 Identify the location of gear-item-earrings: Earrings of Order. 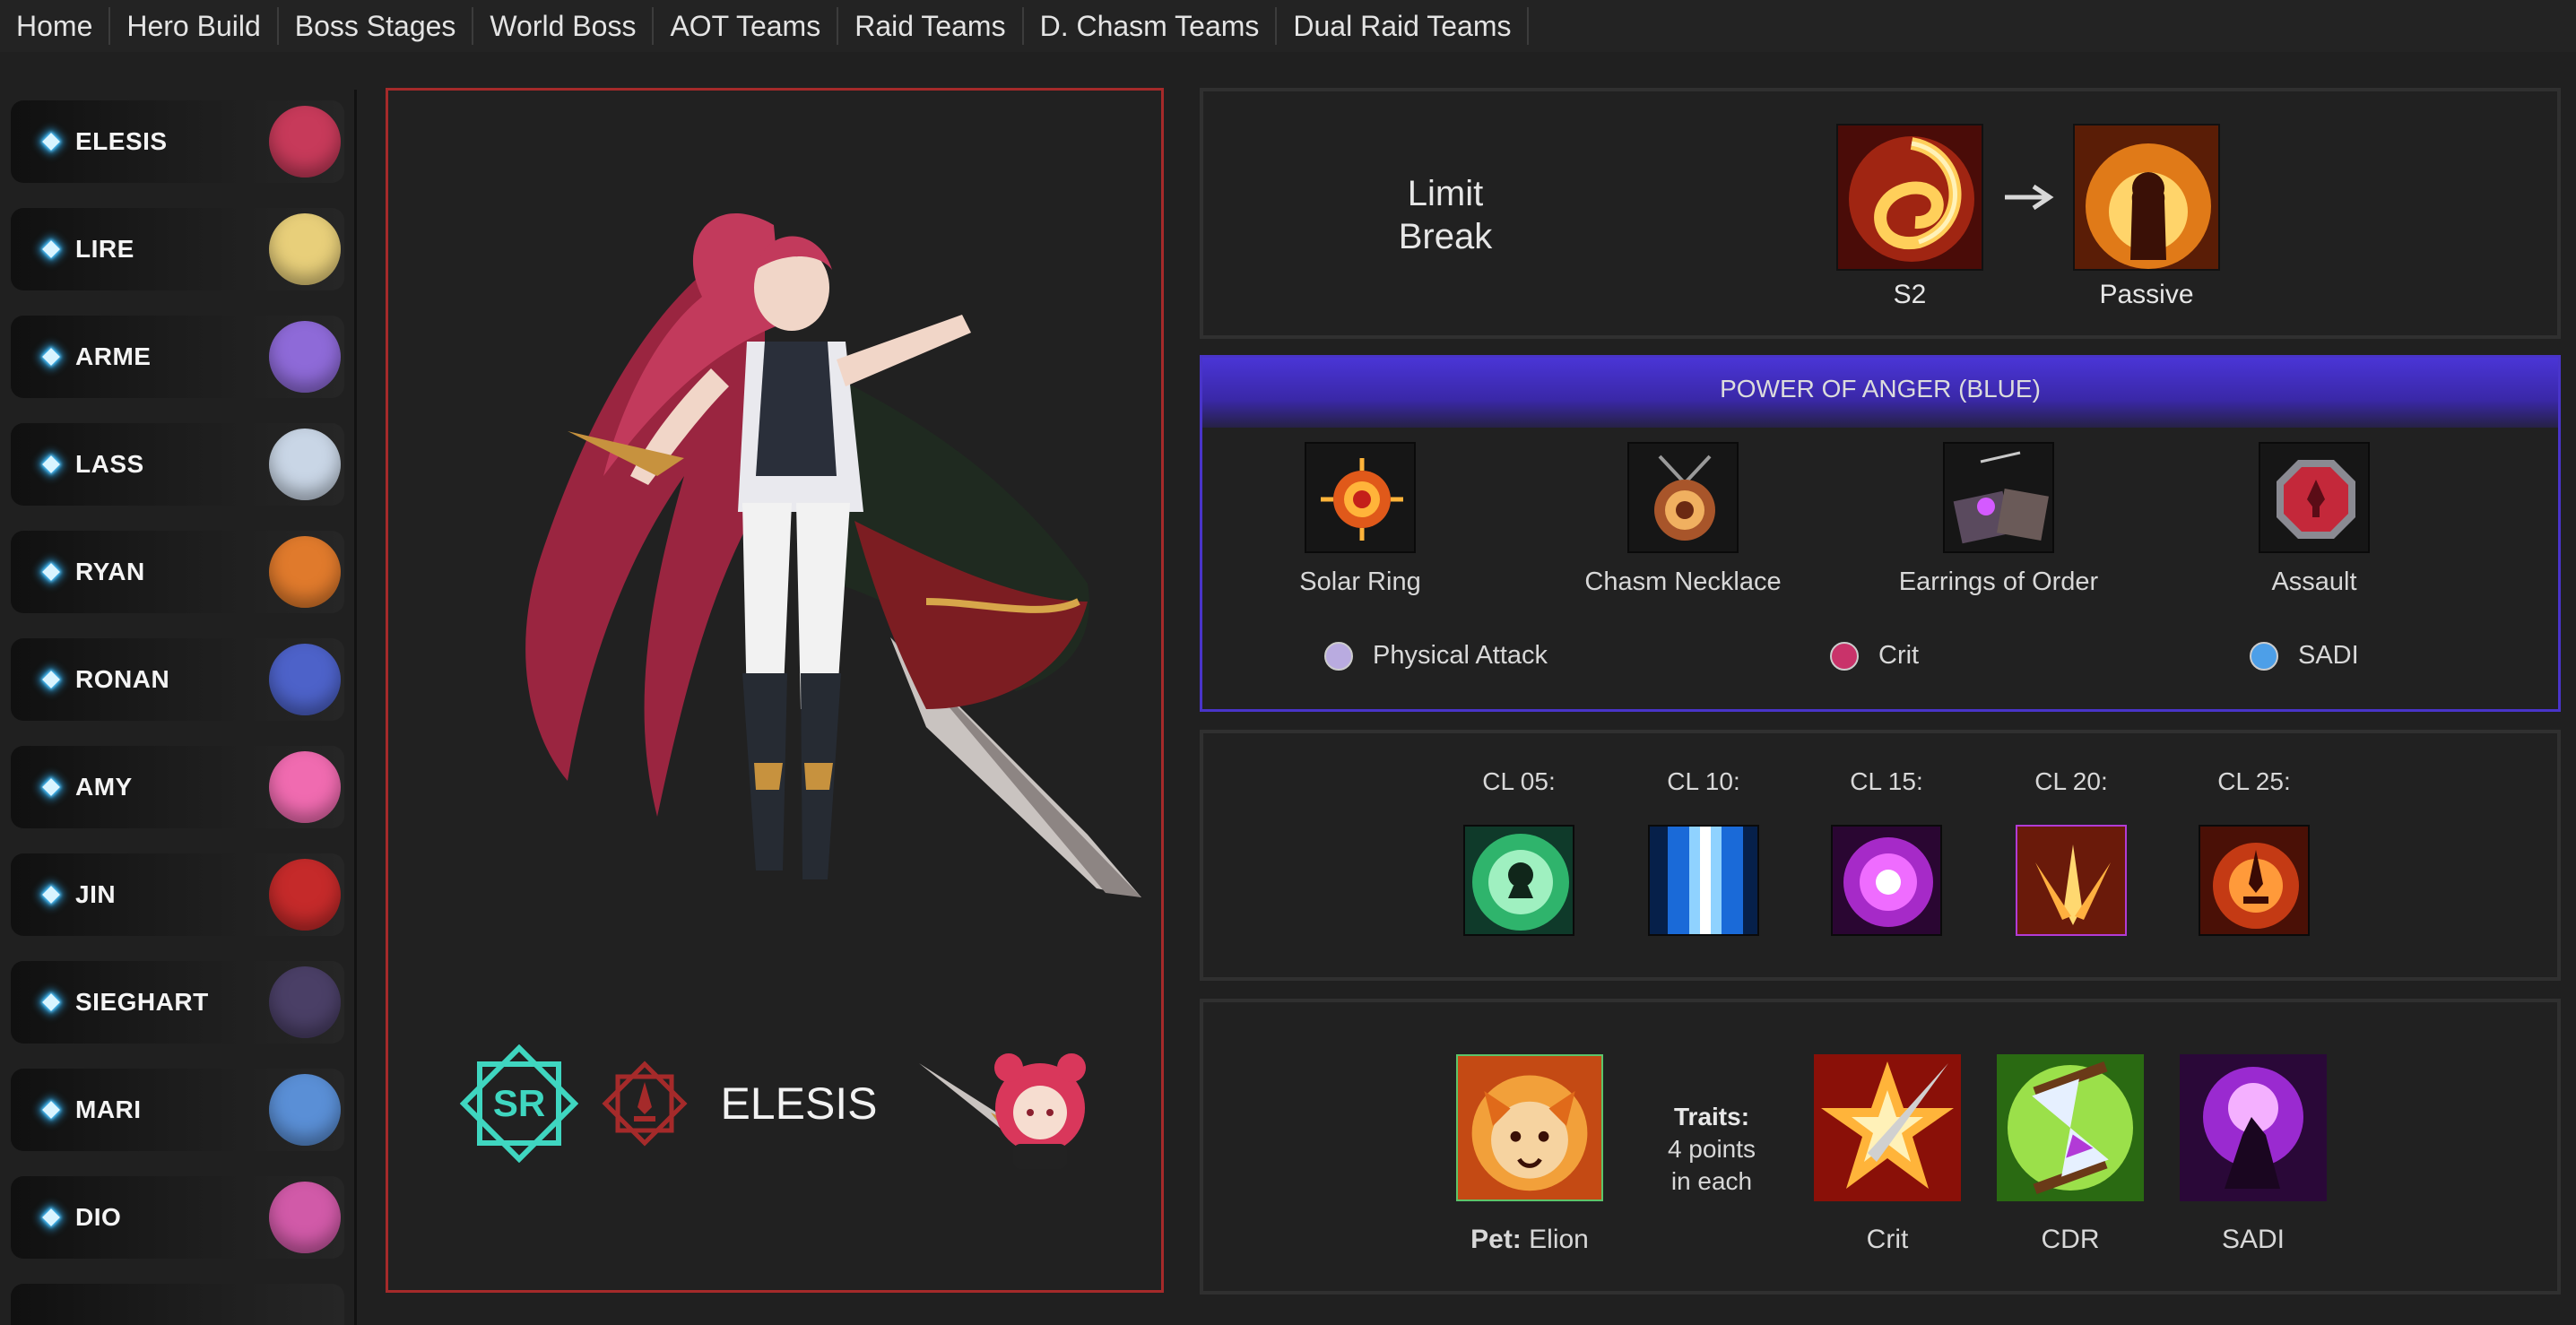
(1998, 520).